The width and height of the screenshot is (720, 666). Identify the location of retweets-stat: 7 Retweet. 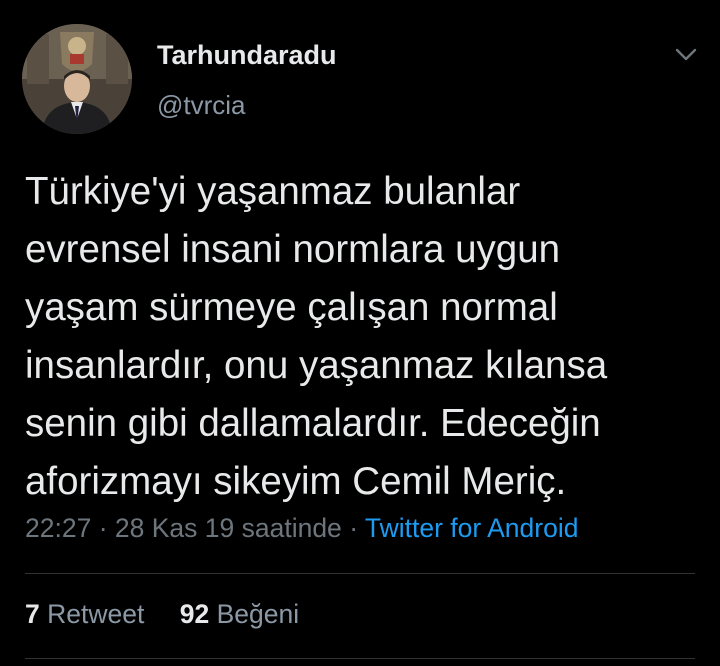
(88, 614).